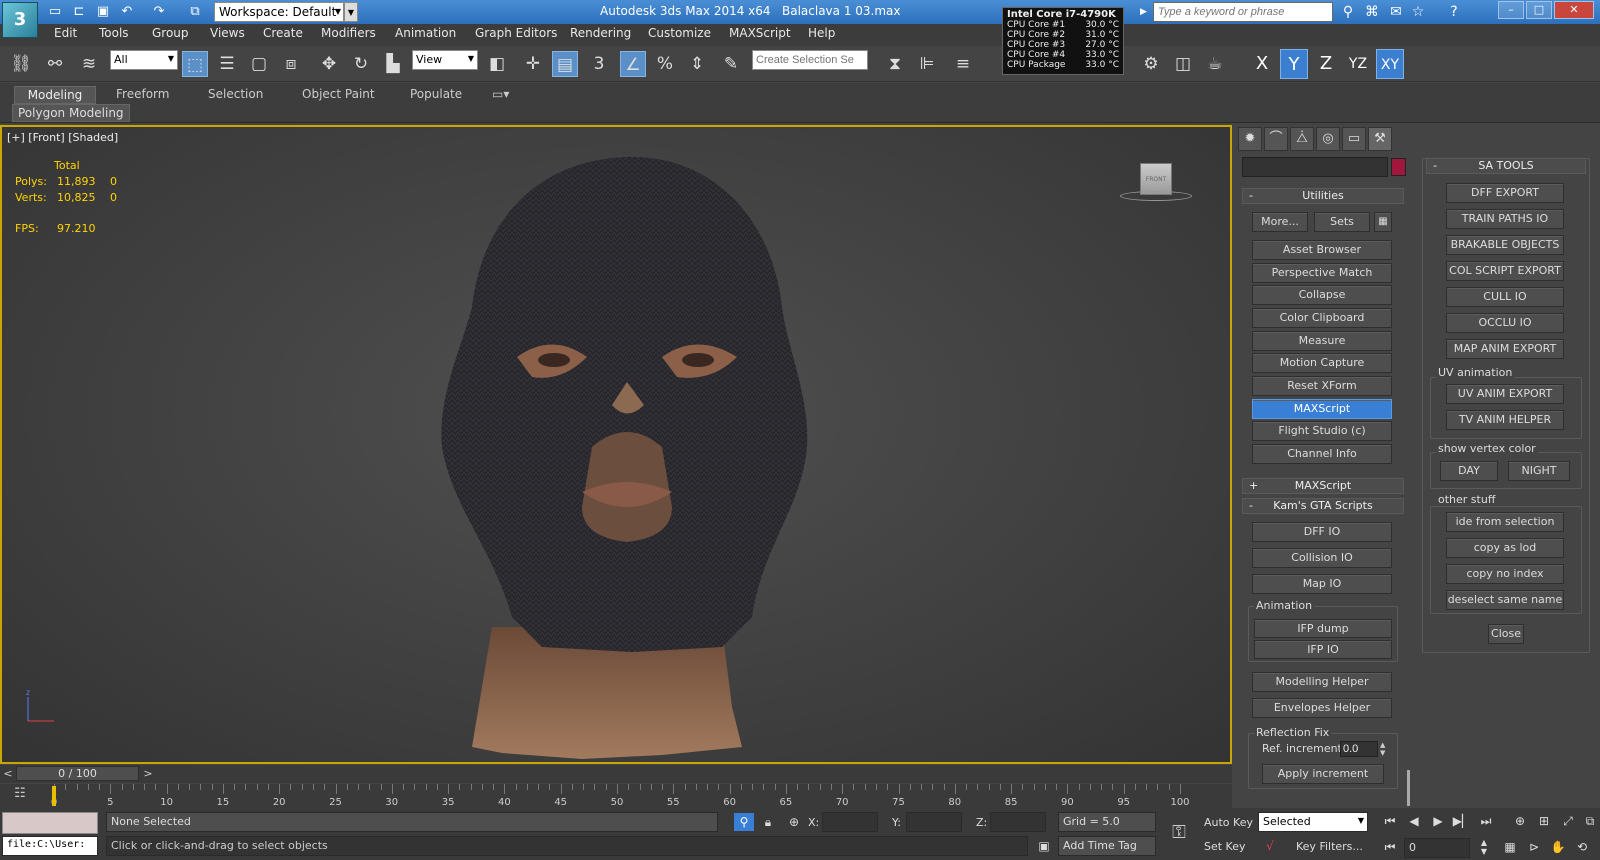 The image size is (1600, 860). I want to click on time-slider-prev-button: <, so click(8, 773).